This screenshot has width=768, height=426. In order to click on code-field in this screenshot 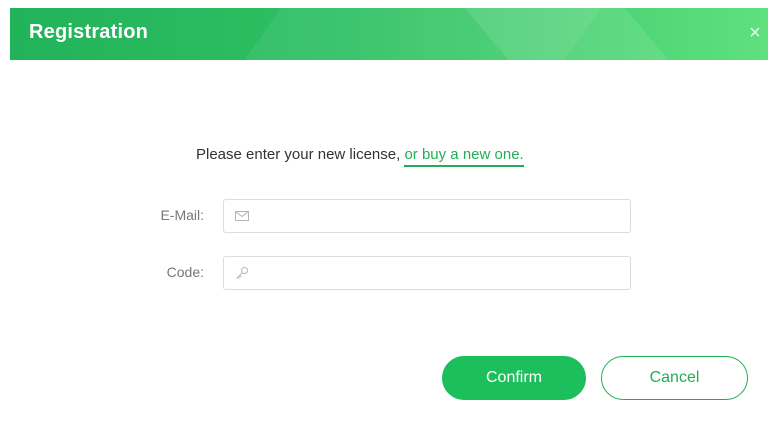, I will do `click(427, 273)`.